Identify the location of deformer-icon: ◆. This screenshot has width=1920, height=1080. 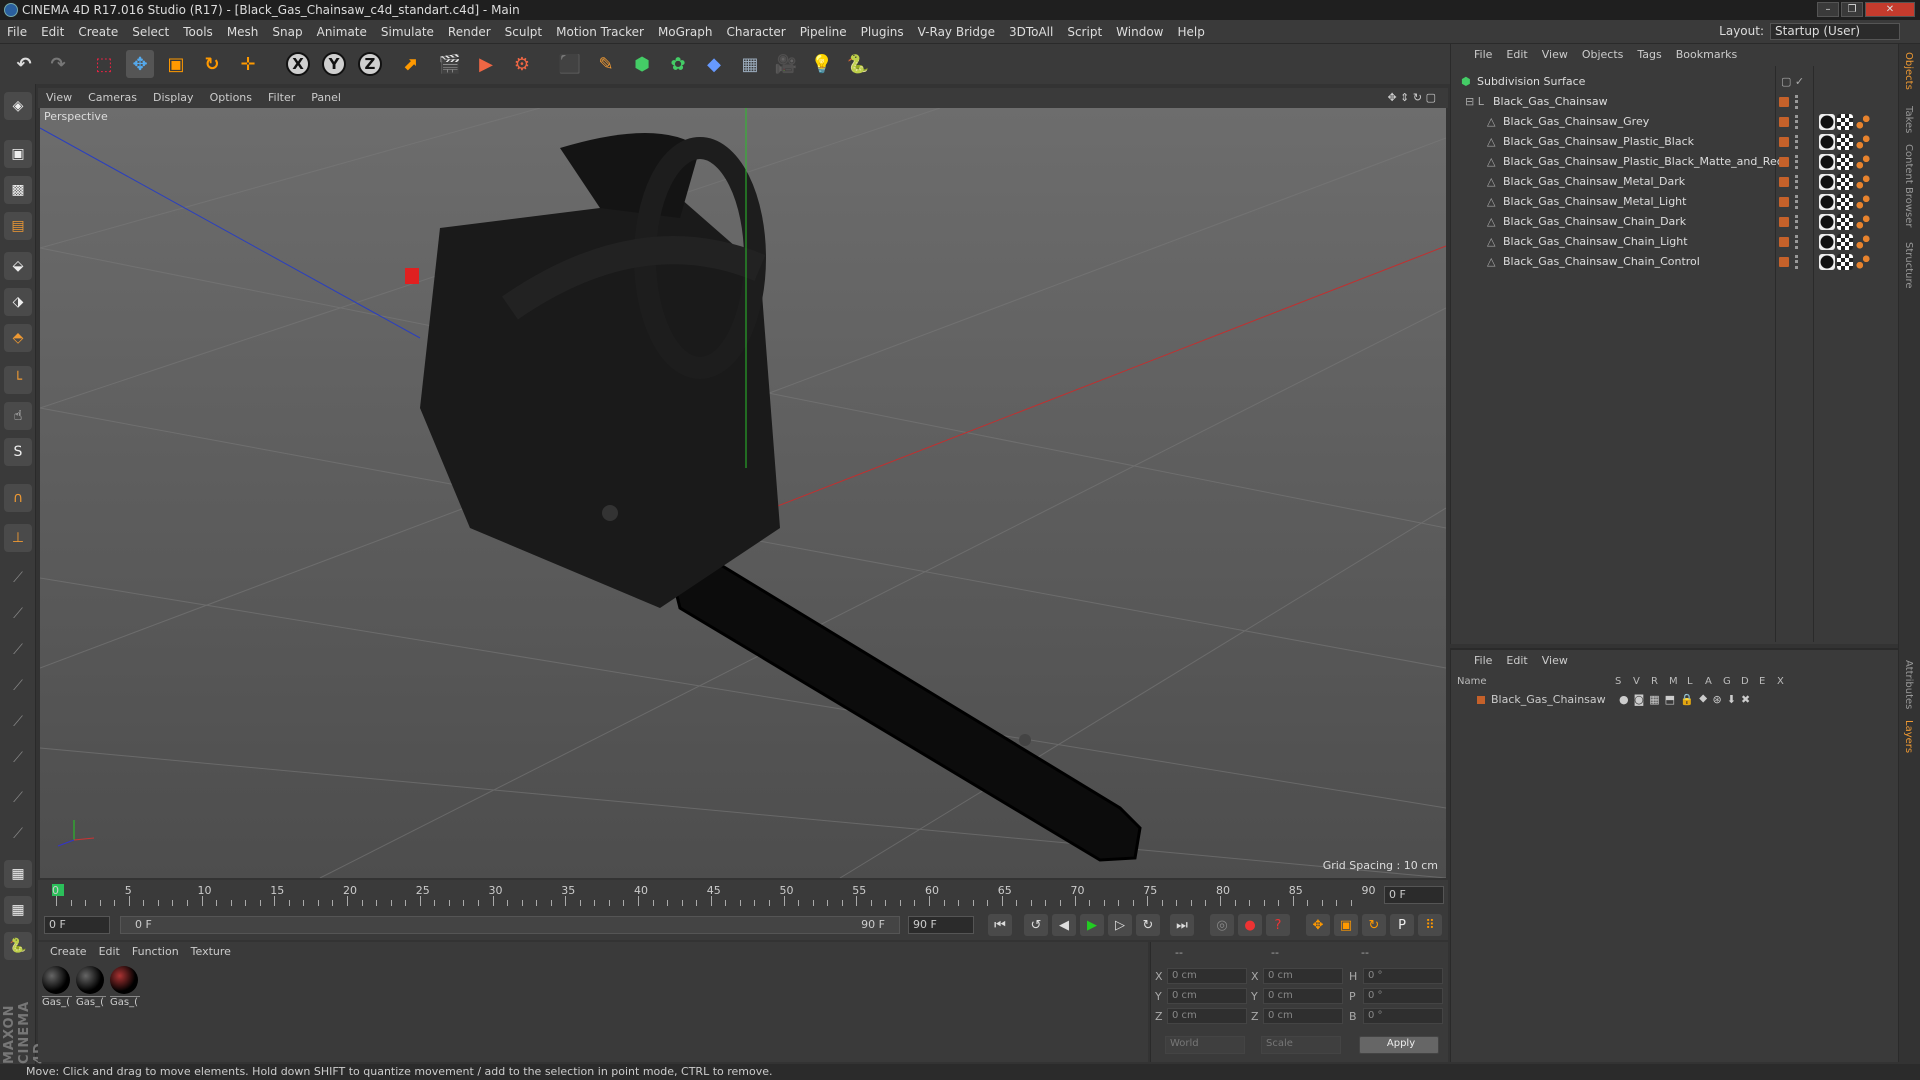
(714, 64).